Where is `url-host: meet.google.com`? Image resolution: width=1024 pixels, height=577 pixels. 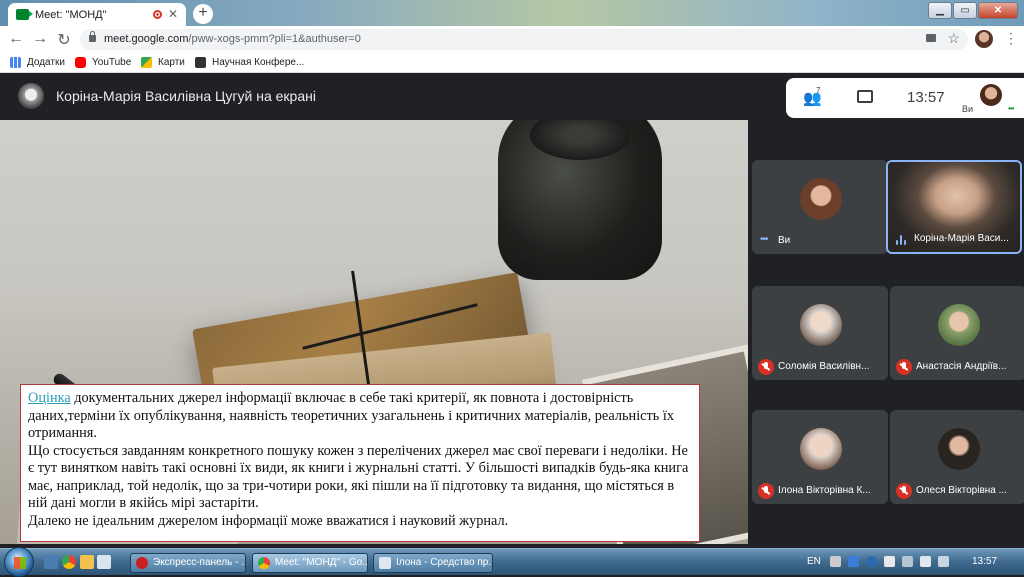
url-host: meet.google.com is located at coordinates (146, 39).